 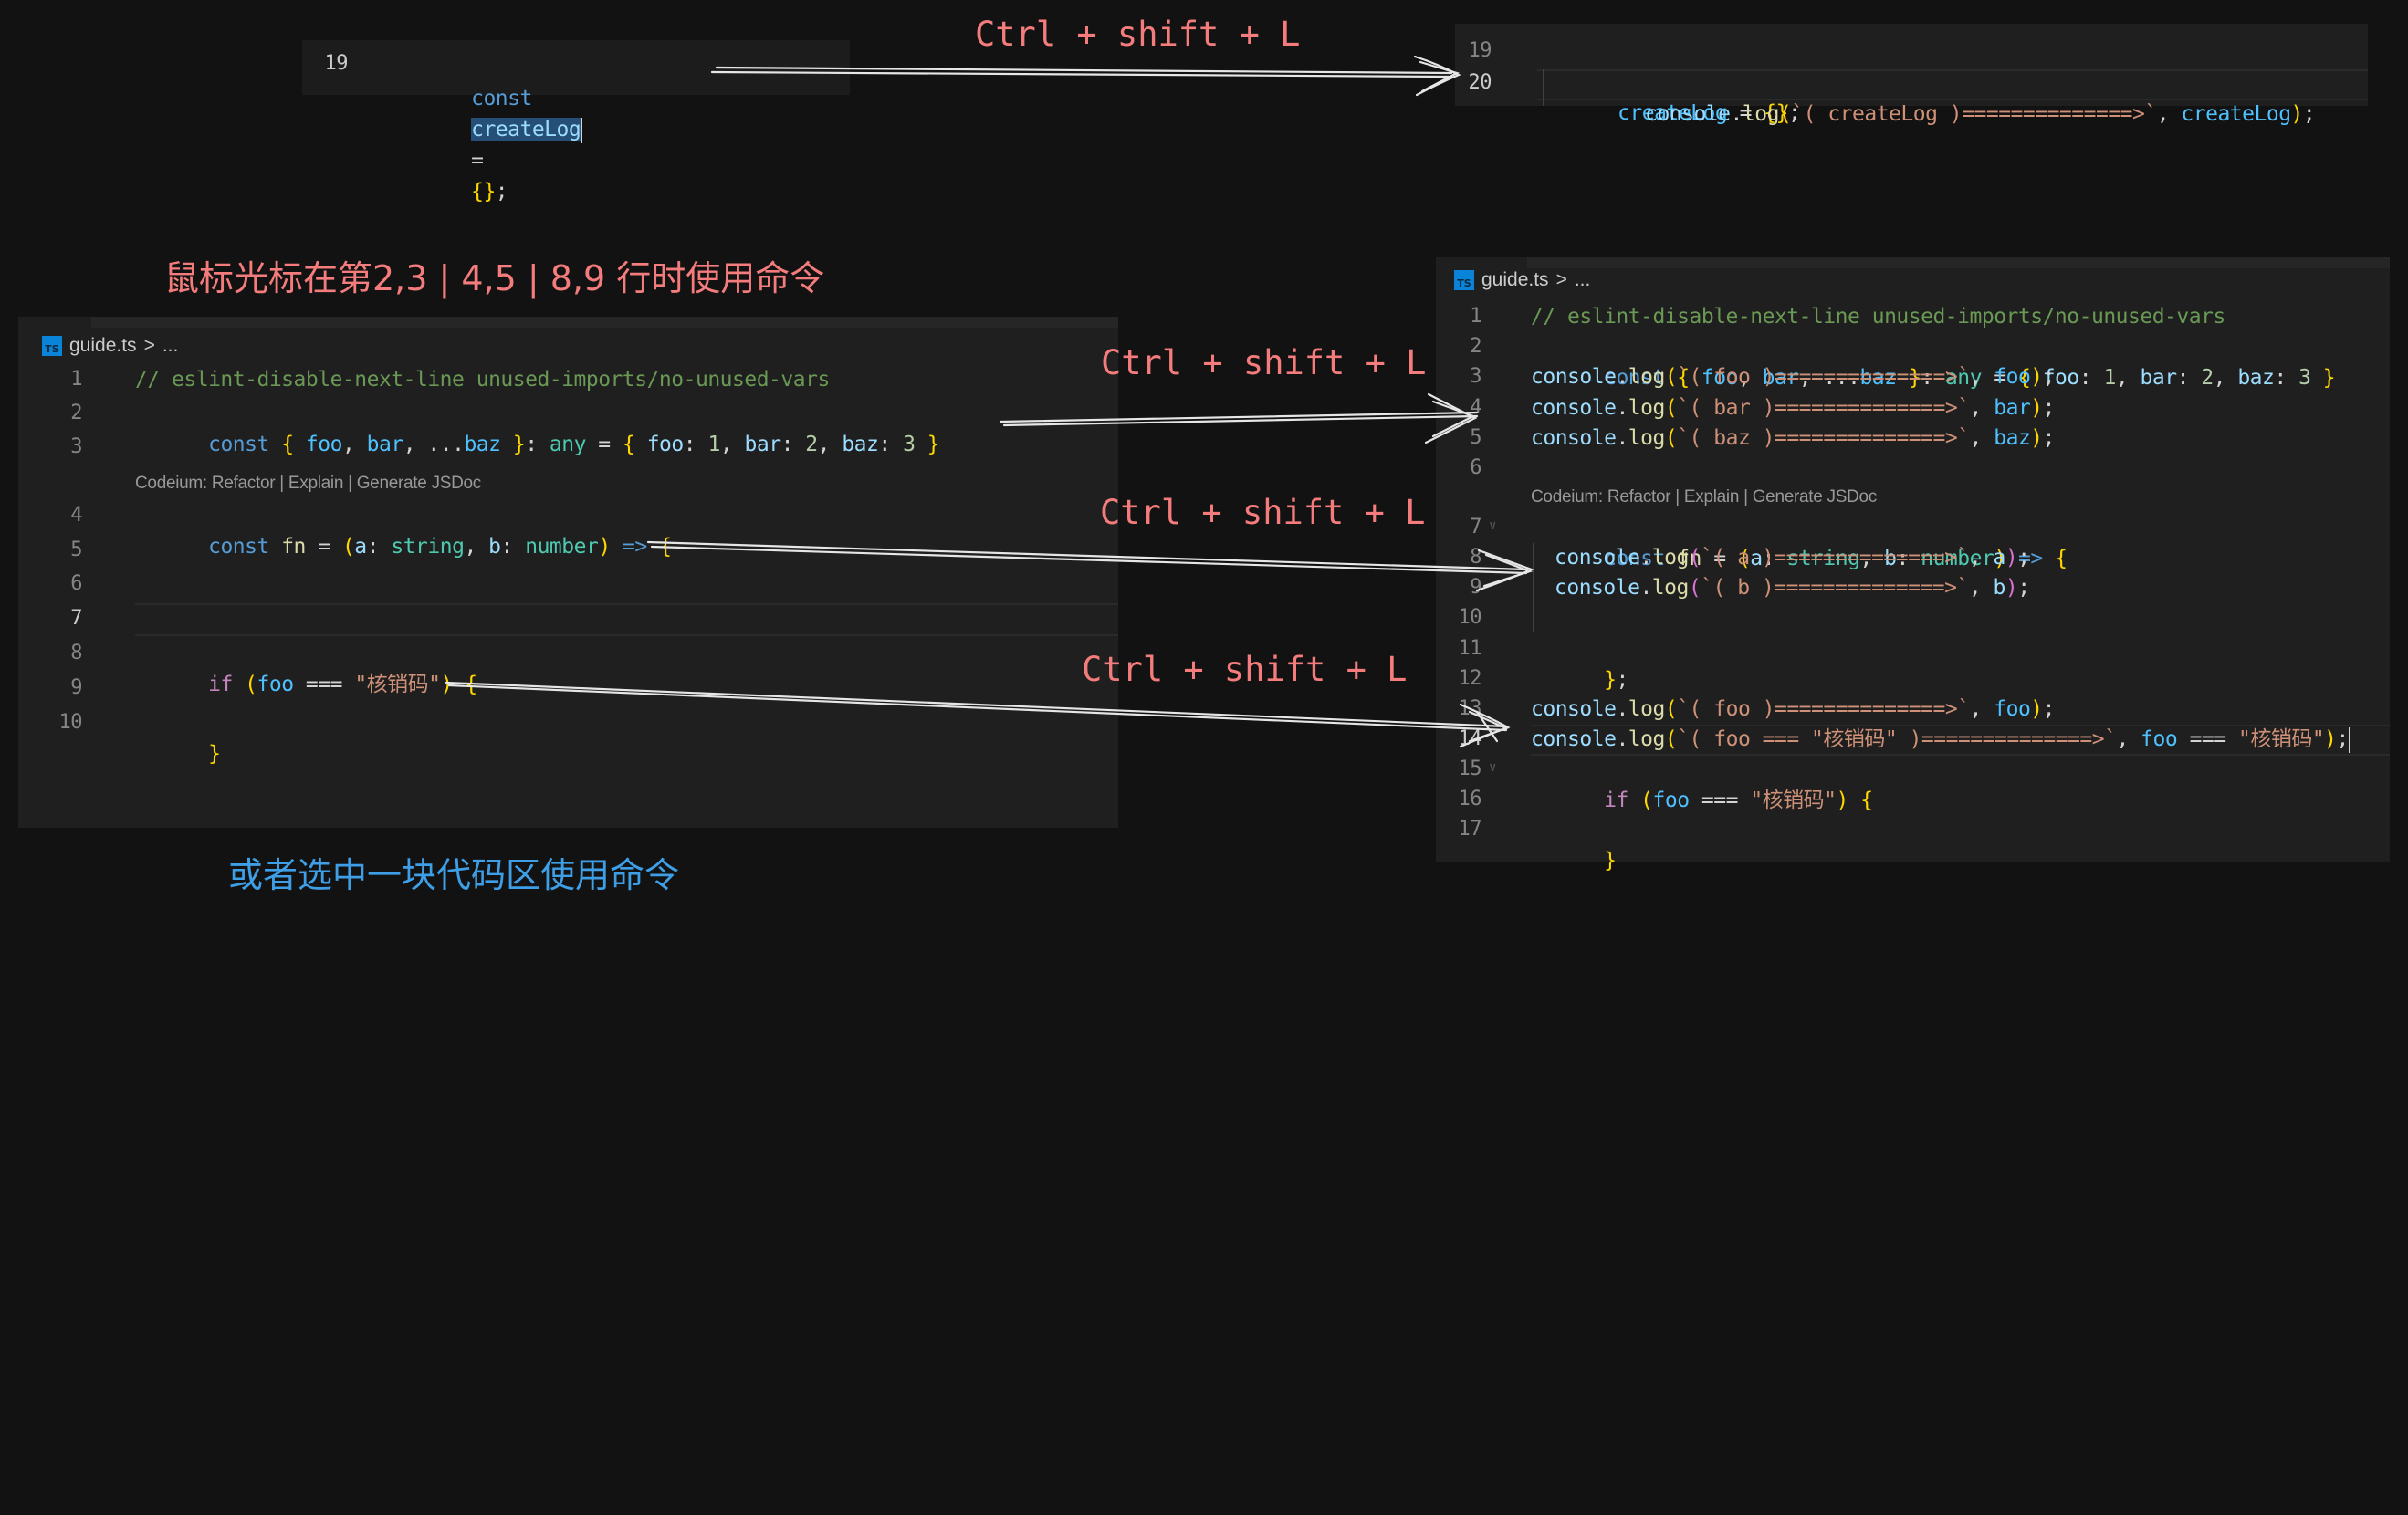 I want to click on arrow-line4, so click(x=1090, y=566).